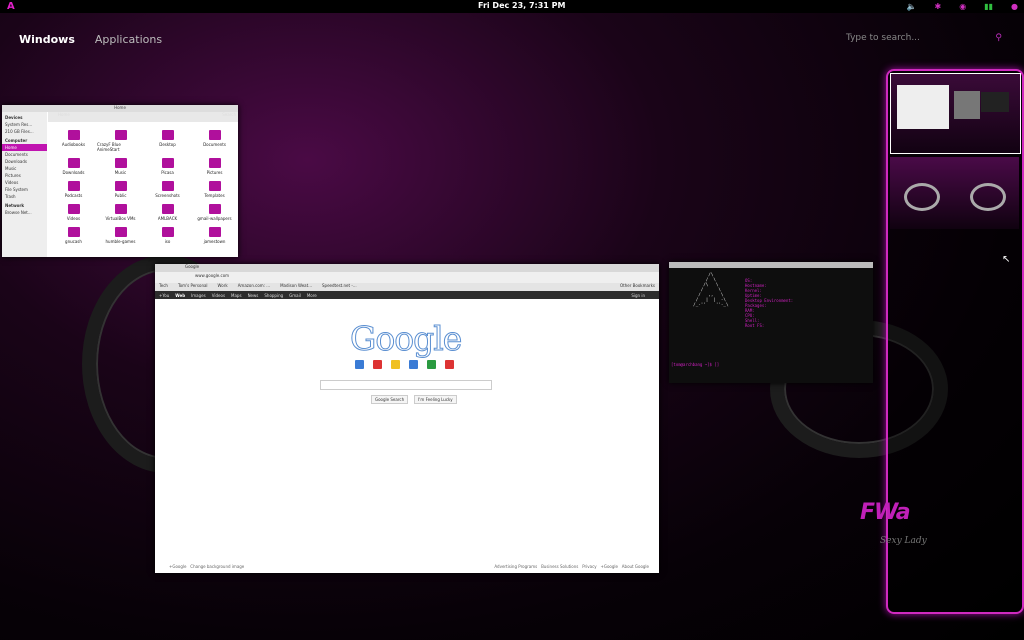 This screenshot has height=640, width=1024. I want to click on sidebar-header-computer: Computer, so click(16, 140).